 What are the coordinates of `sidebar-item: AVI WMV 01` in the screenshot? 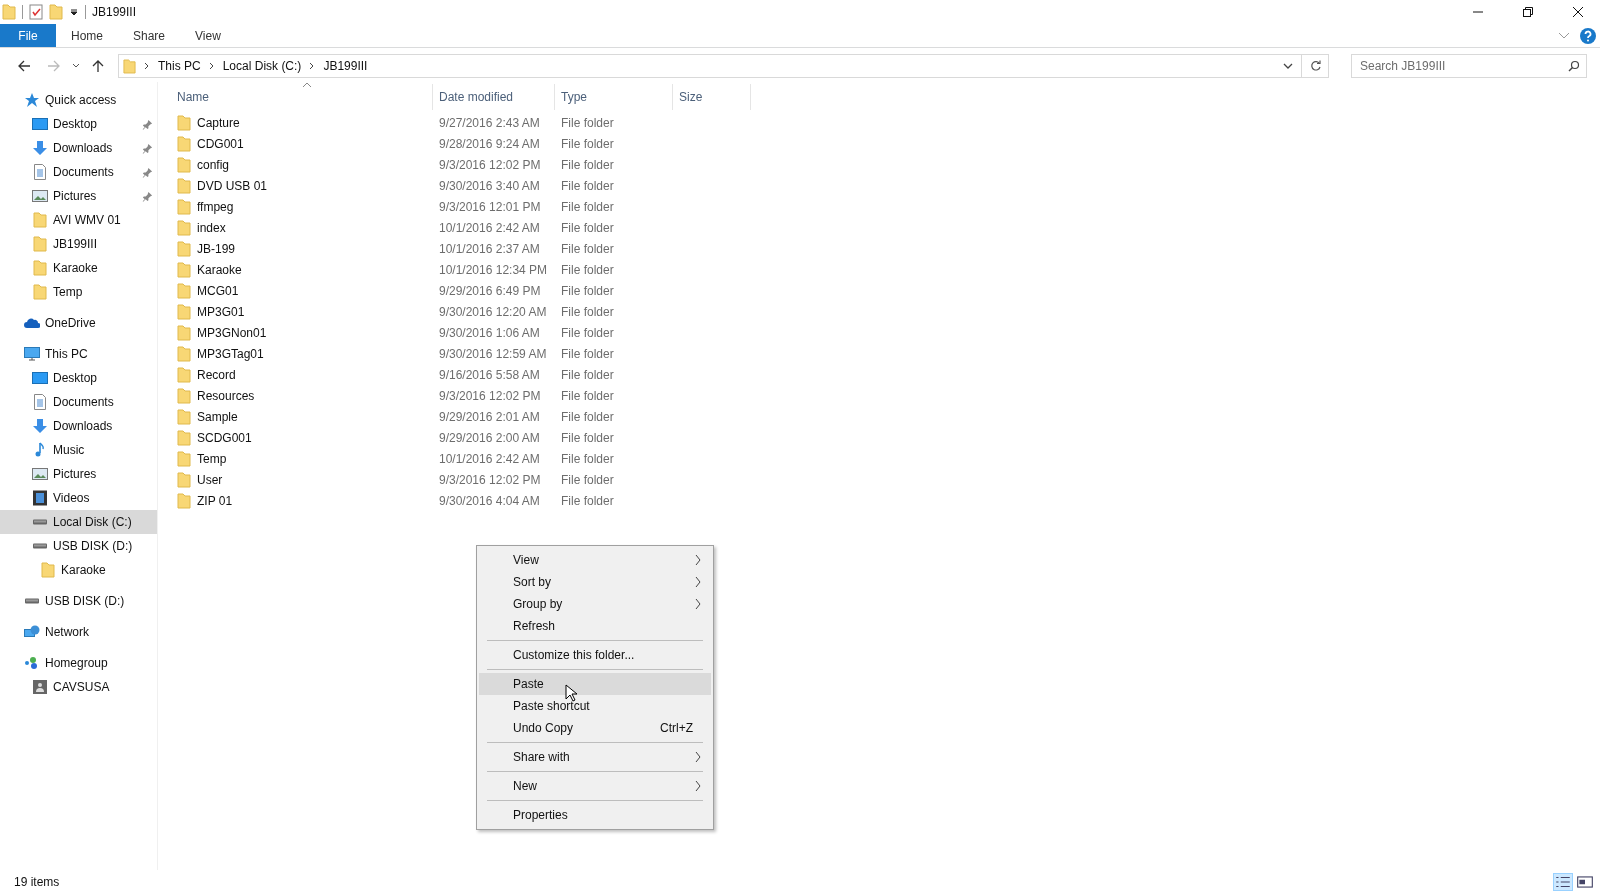 It's located at (78, 220).